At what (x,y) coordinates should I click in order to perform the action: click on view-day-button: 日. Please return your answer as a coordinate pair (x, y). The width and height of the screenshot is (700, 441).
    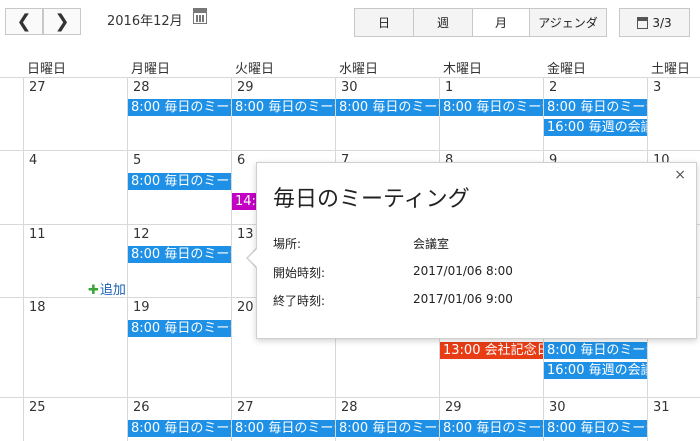
    Looking at the image, I should click on (384, 22).